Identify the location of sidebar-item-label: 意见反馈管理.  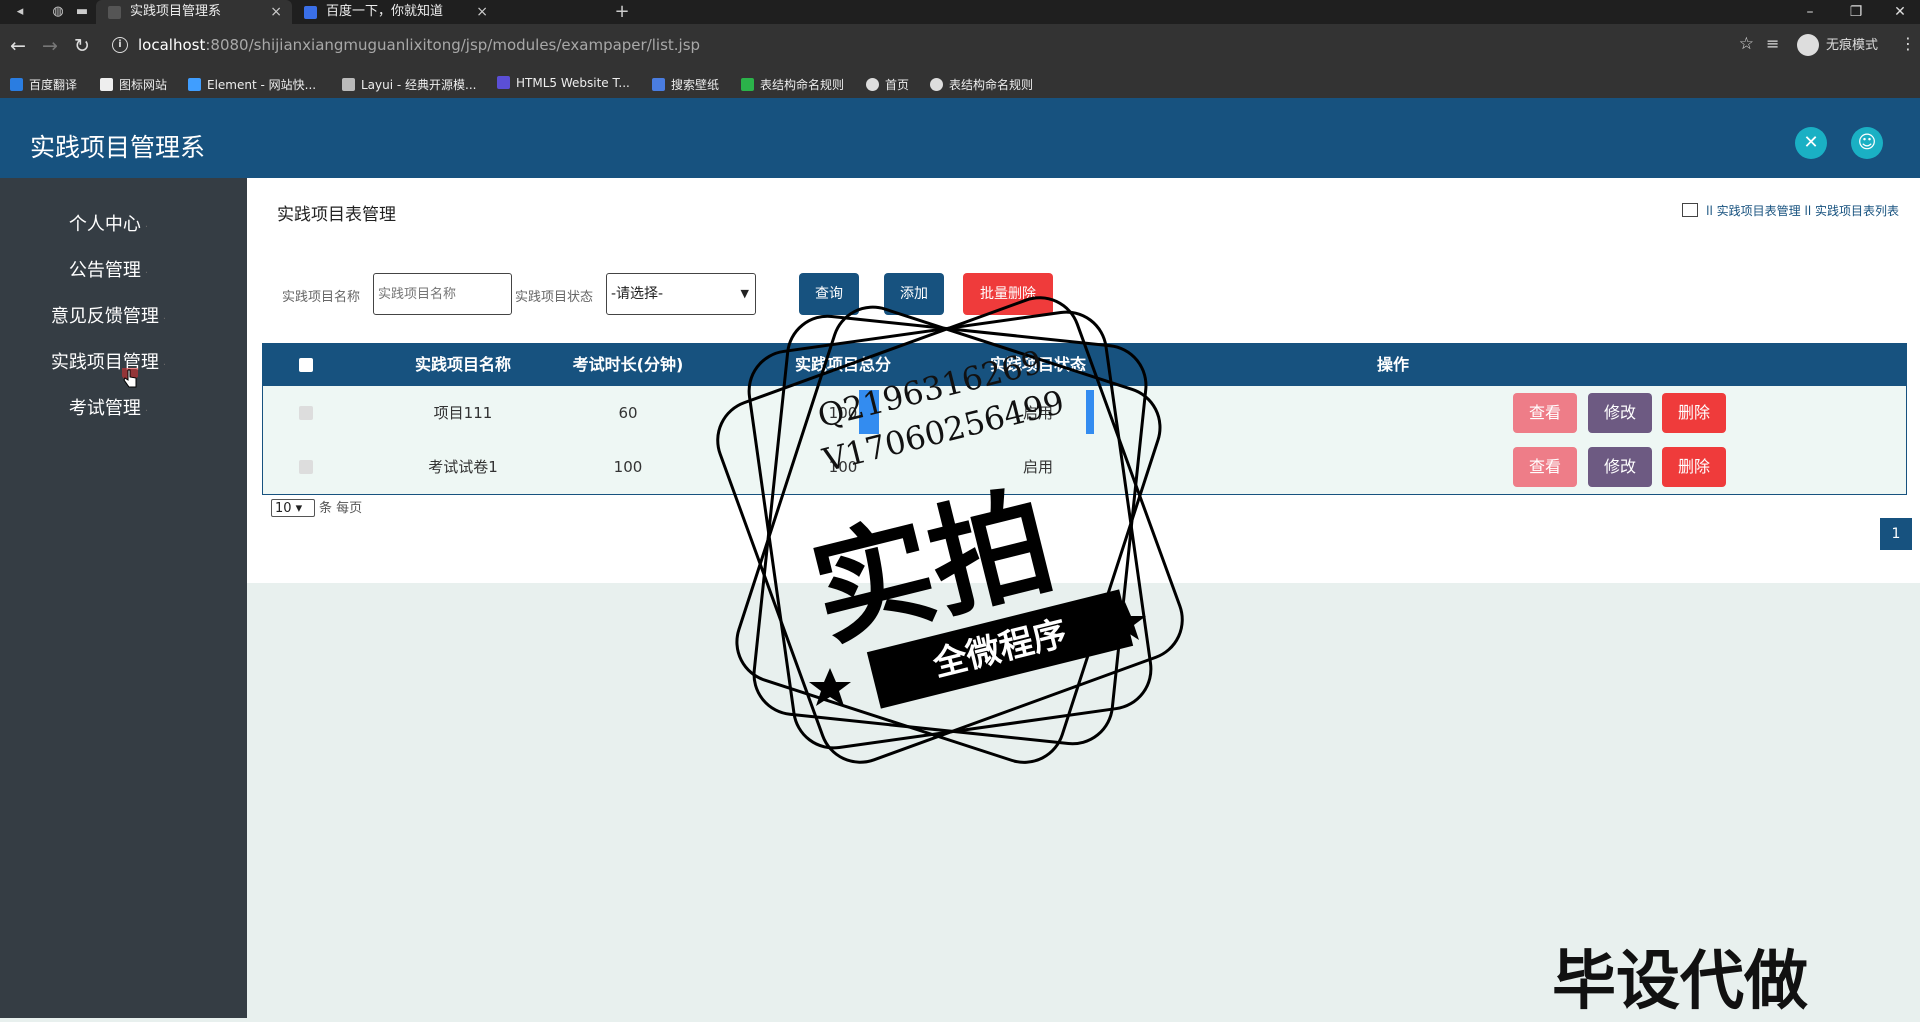
(104, 316).